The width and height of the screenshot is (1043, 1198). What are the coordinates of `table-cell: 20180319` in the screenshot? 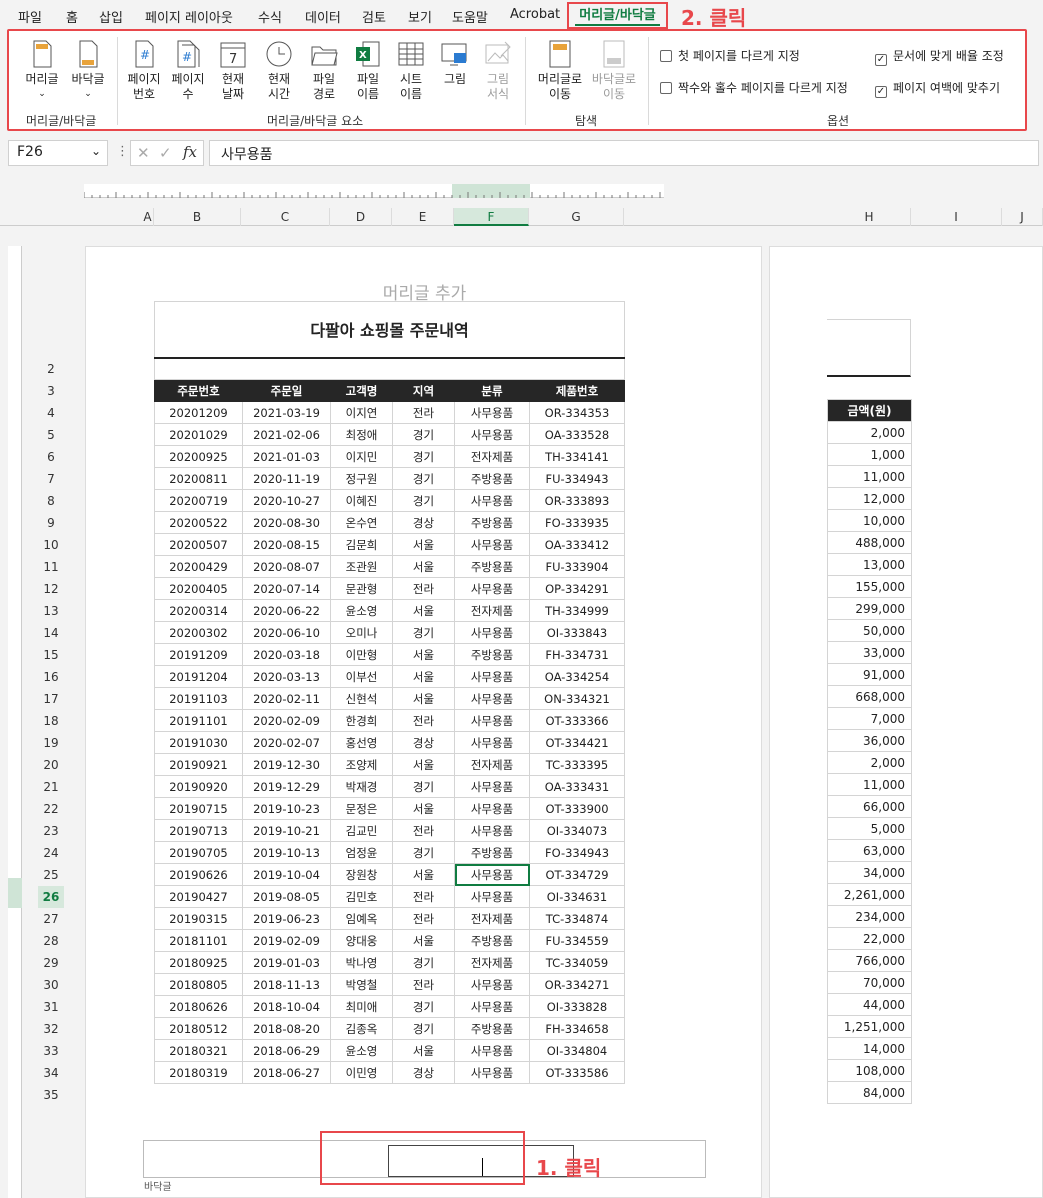 It's located at (198, 1072).